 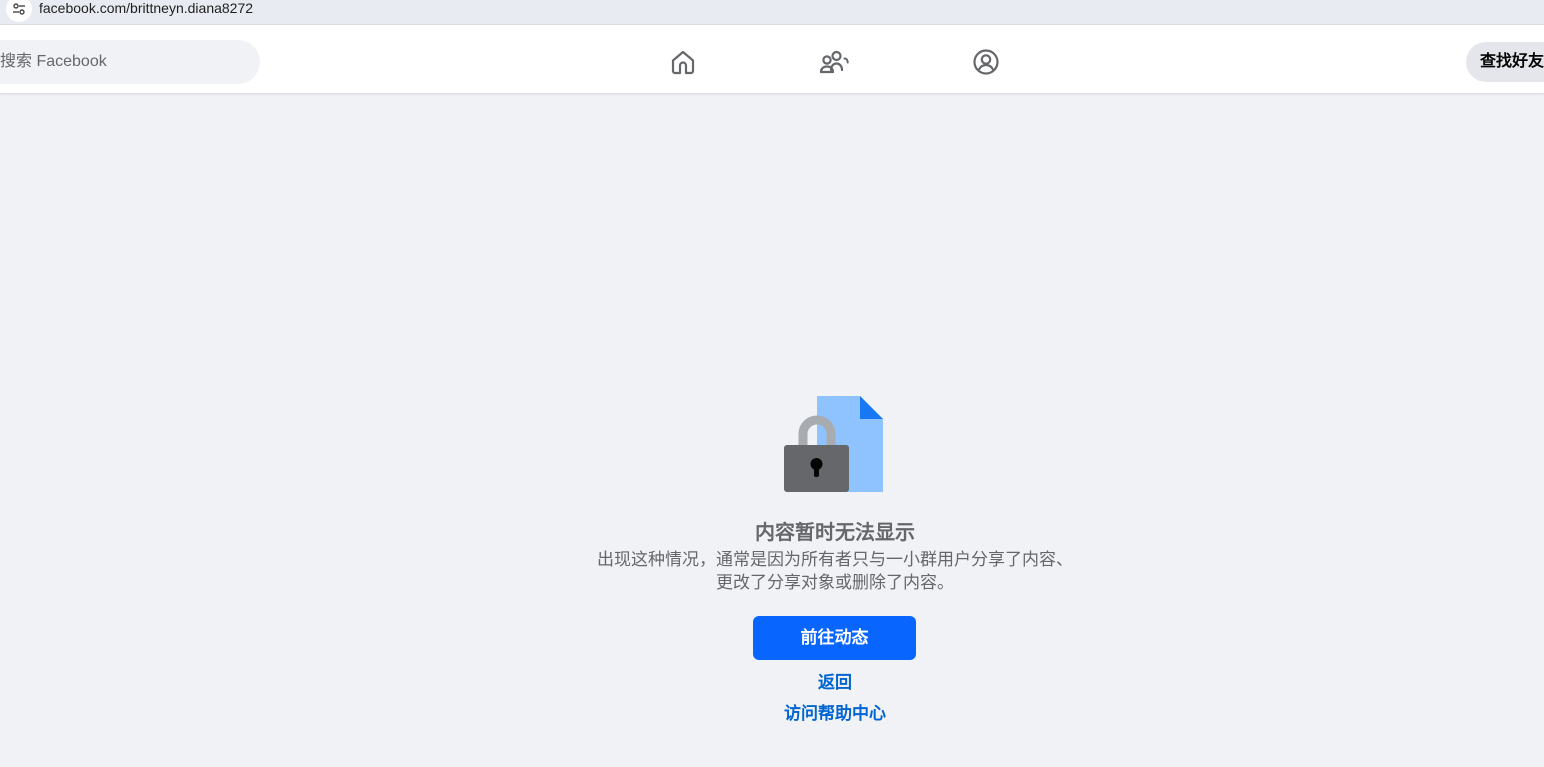 I want to click on search-input: 搜索 Facebook, so click(x=130, y=62).